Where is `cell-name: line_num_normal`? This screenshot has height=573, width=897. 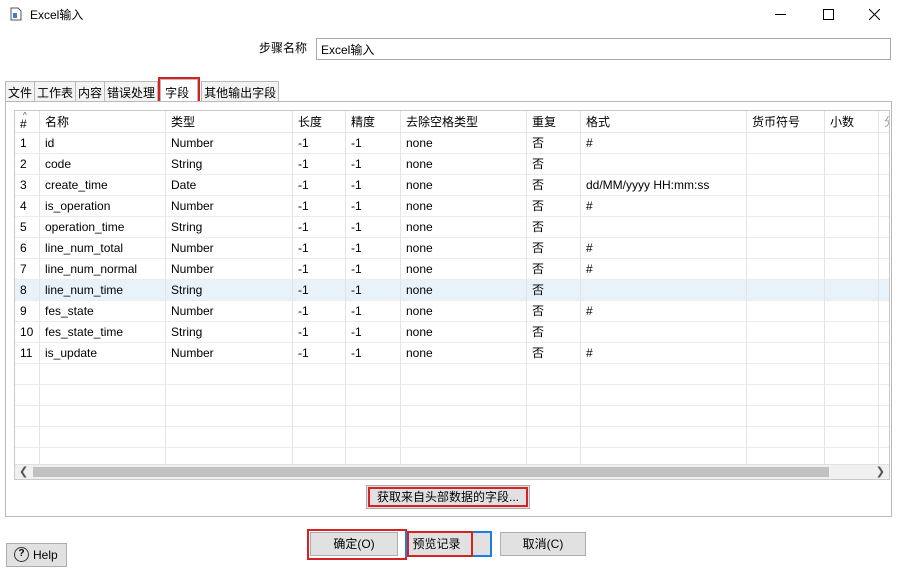 cell-name: line_num_normal is located at coordinates (103, 269).